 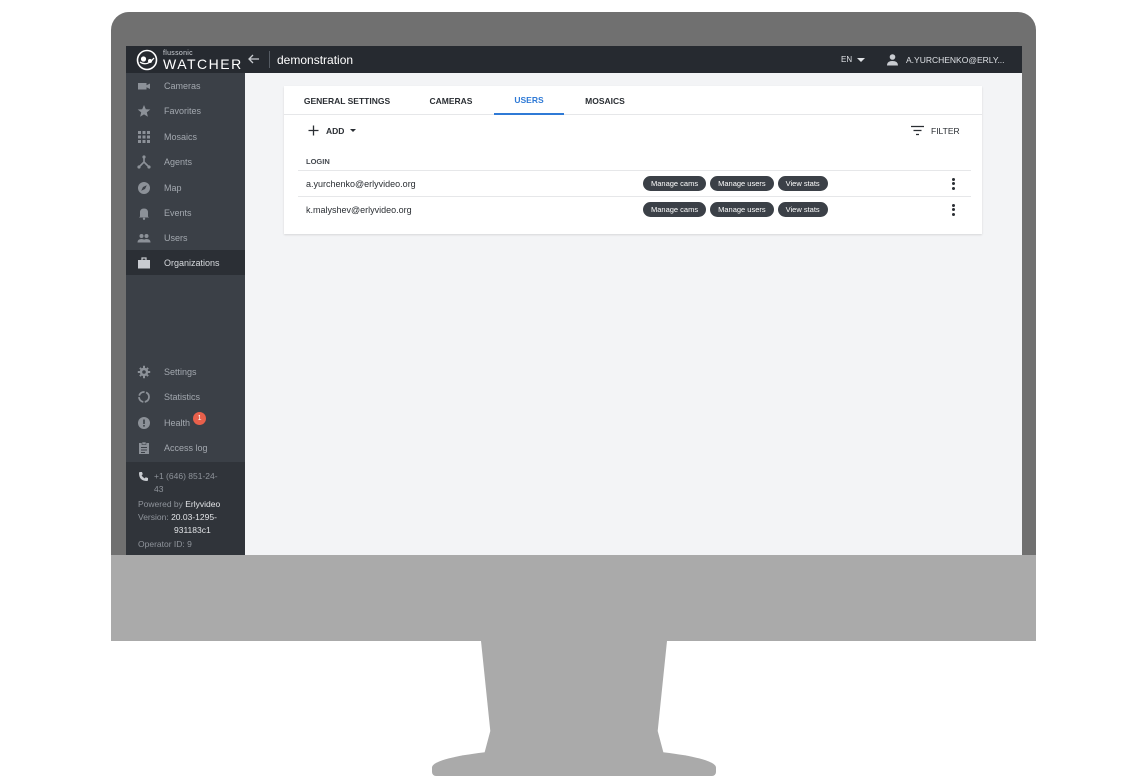 I want to click on sidebar-item-favorites: Favorites, so click(x=185, y=110).